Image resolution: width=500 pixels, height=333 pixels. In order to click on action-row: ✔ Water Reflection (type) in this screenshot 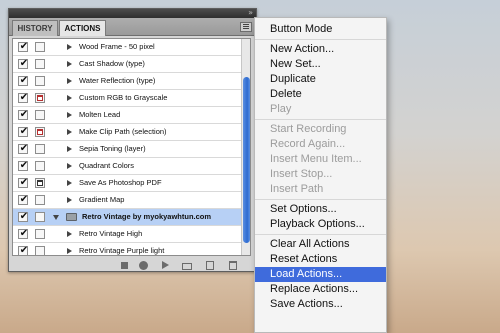, I will do `click(131, 81)`.